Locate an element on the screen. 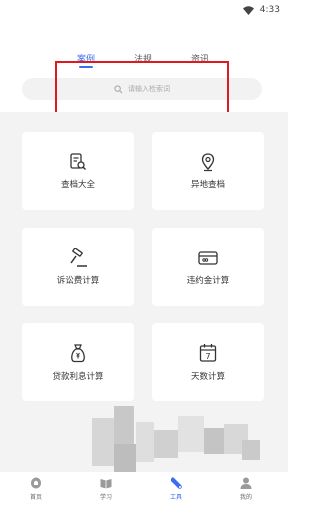  money-bag-icon is located at coordinates (78, 353).